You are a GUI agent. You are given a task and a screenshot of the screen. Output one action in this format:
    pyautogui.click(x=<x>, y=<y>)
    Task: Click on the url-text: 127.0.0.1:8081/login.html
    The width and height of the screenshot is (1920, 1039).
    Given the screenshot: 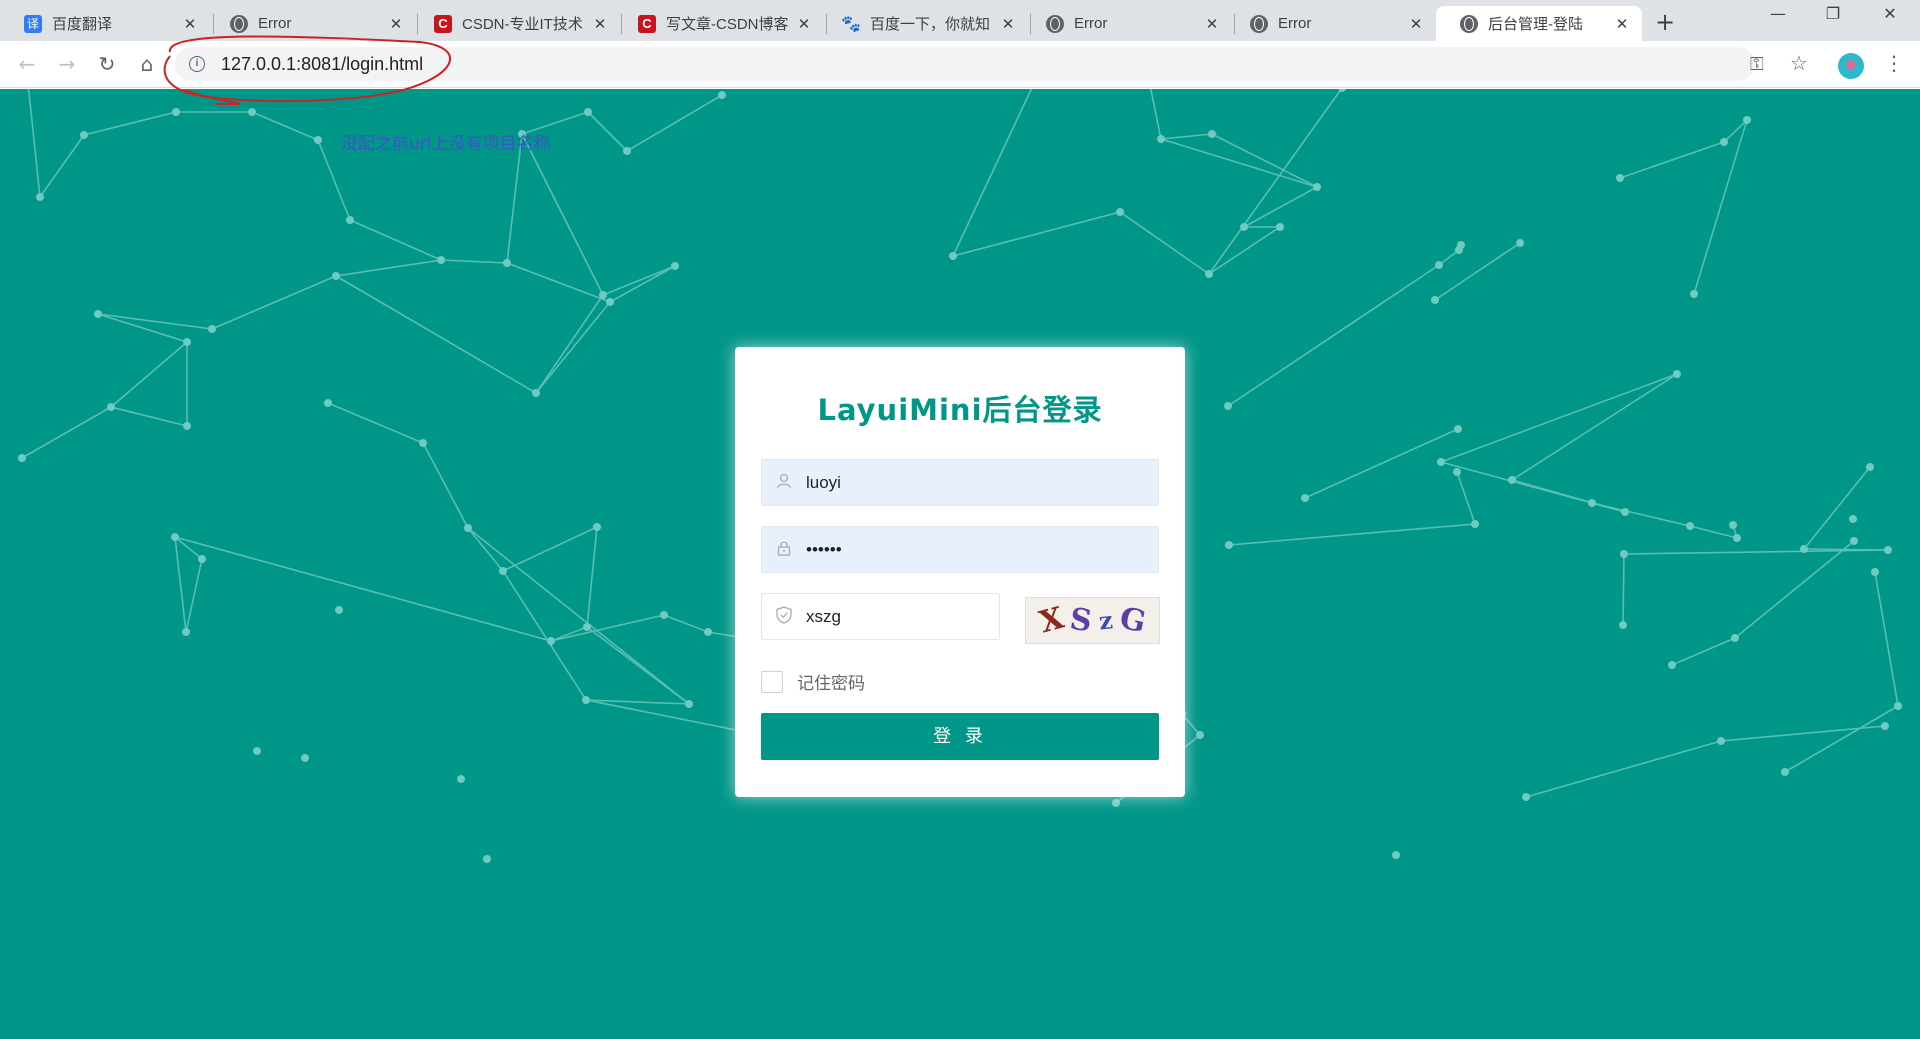 What is the action you would take?
    pyautogui.click(x=322, y=64)
    